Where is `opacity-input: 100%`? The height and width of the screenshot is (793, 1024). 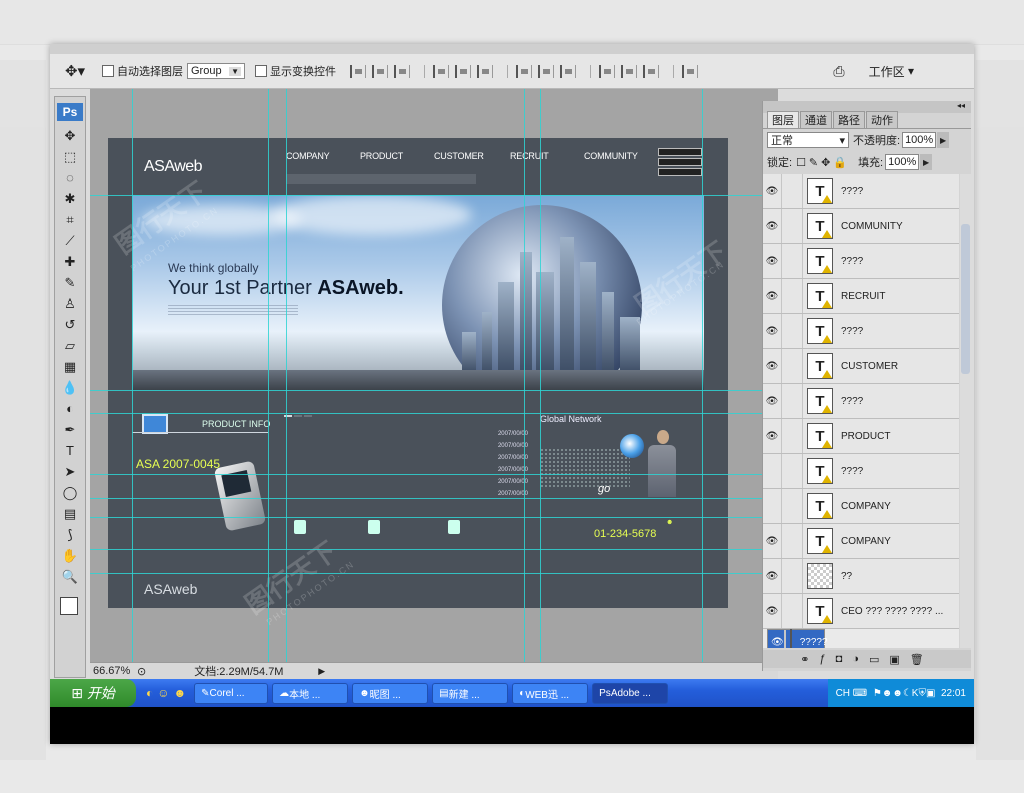 opacity-input: 100% is located at coordinates (919, 140).